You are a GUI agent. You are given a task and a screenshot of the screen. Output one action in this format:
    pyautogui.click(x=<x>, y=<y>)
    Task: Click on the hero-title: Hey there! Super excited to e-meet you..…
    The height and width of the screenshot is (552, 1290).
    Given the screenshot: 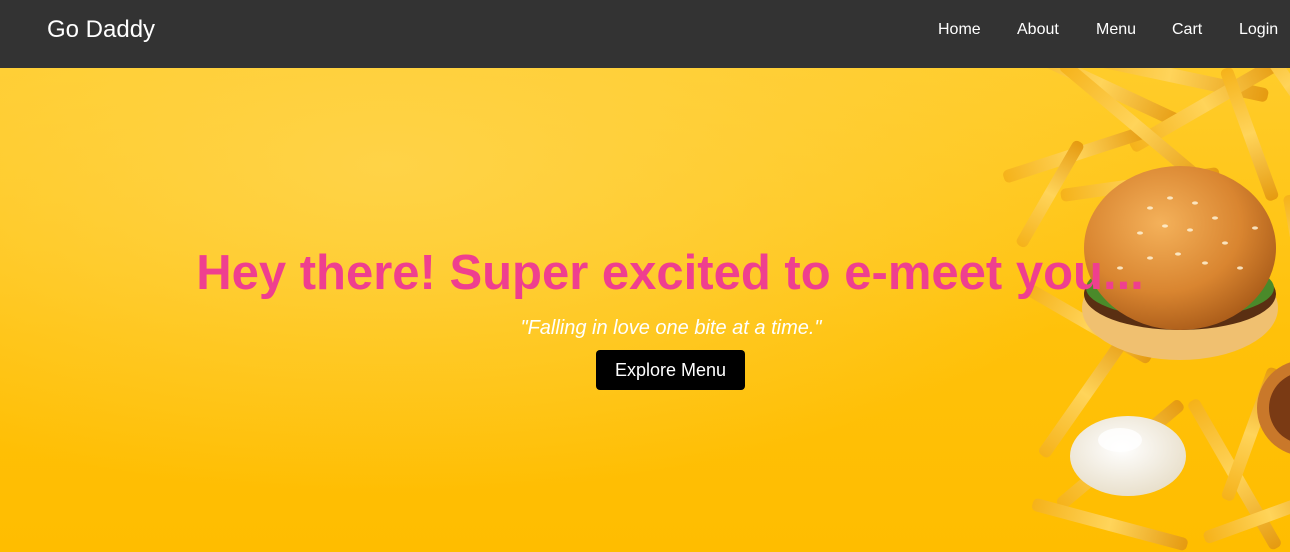 What is the action you would take?
    pyautogui.click(x=670, y=273)
    